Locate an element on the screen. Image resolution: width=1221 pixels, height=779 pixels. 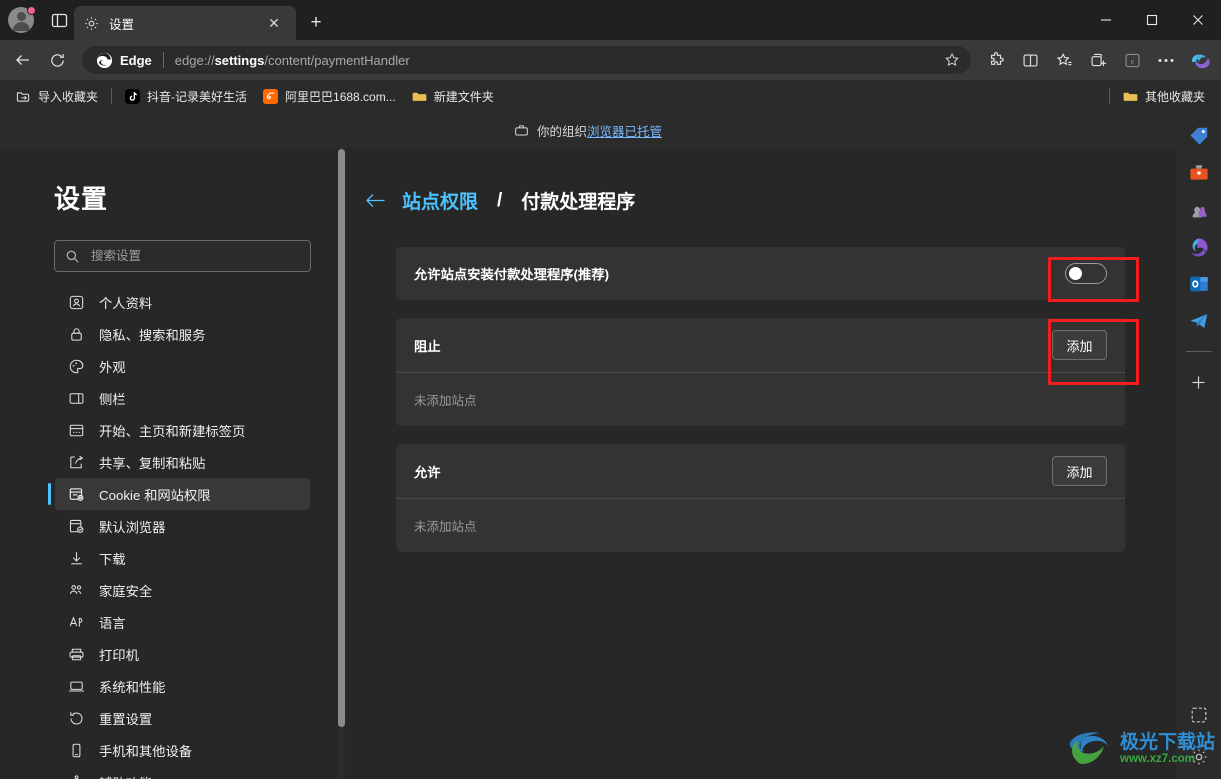
outlook-icon is located at coordinates (1199, 284).